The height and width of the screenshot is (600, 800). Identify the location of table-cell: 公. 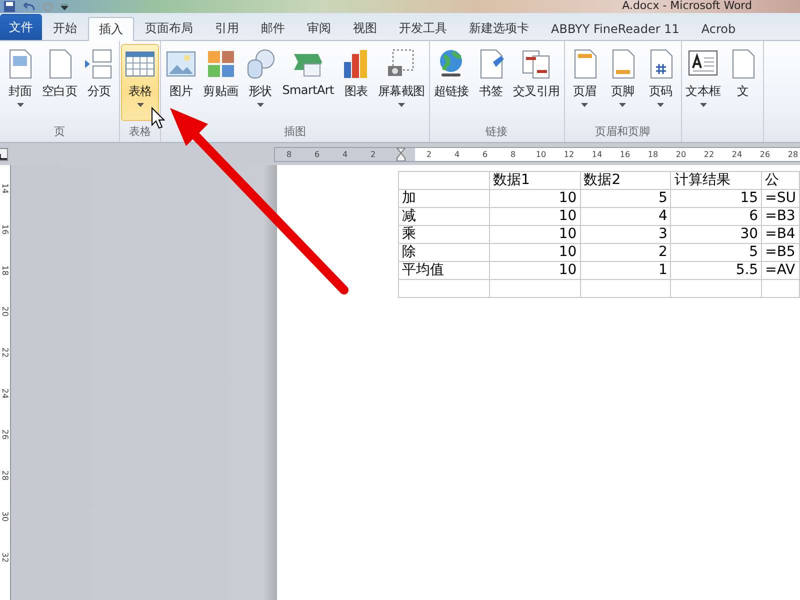
(781, 181).